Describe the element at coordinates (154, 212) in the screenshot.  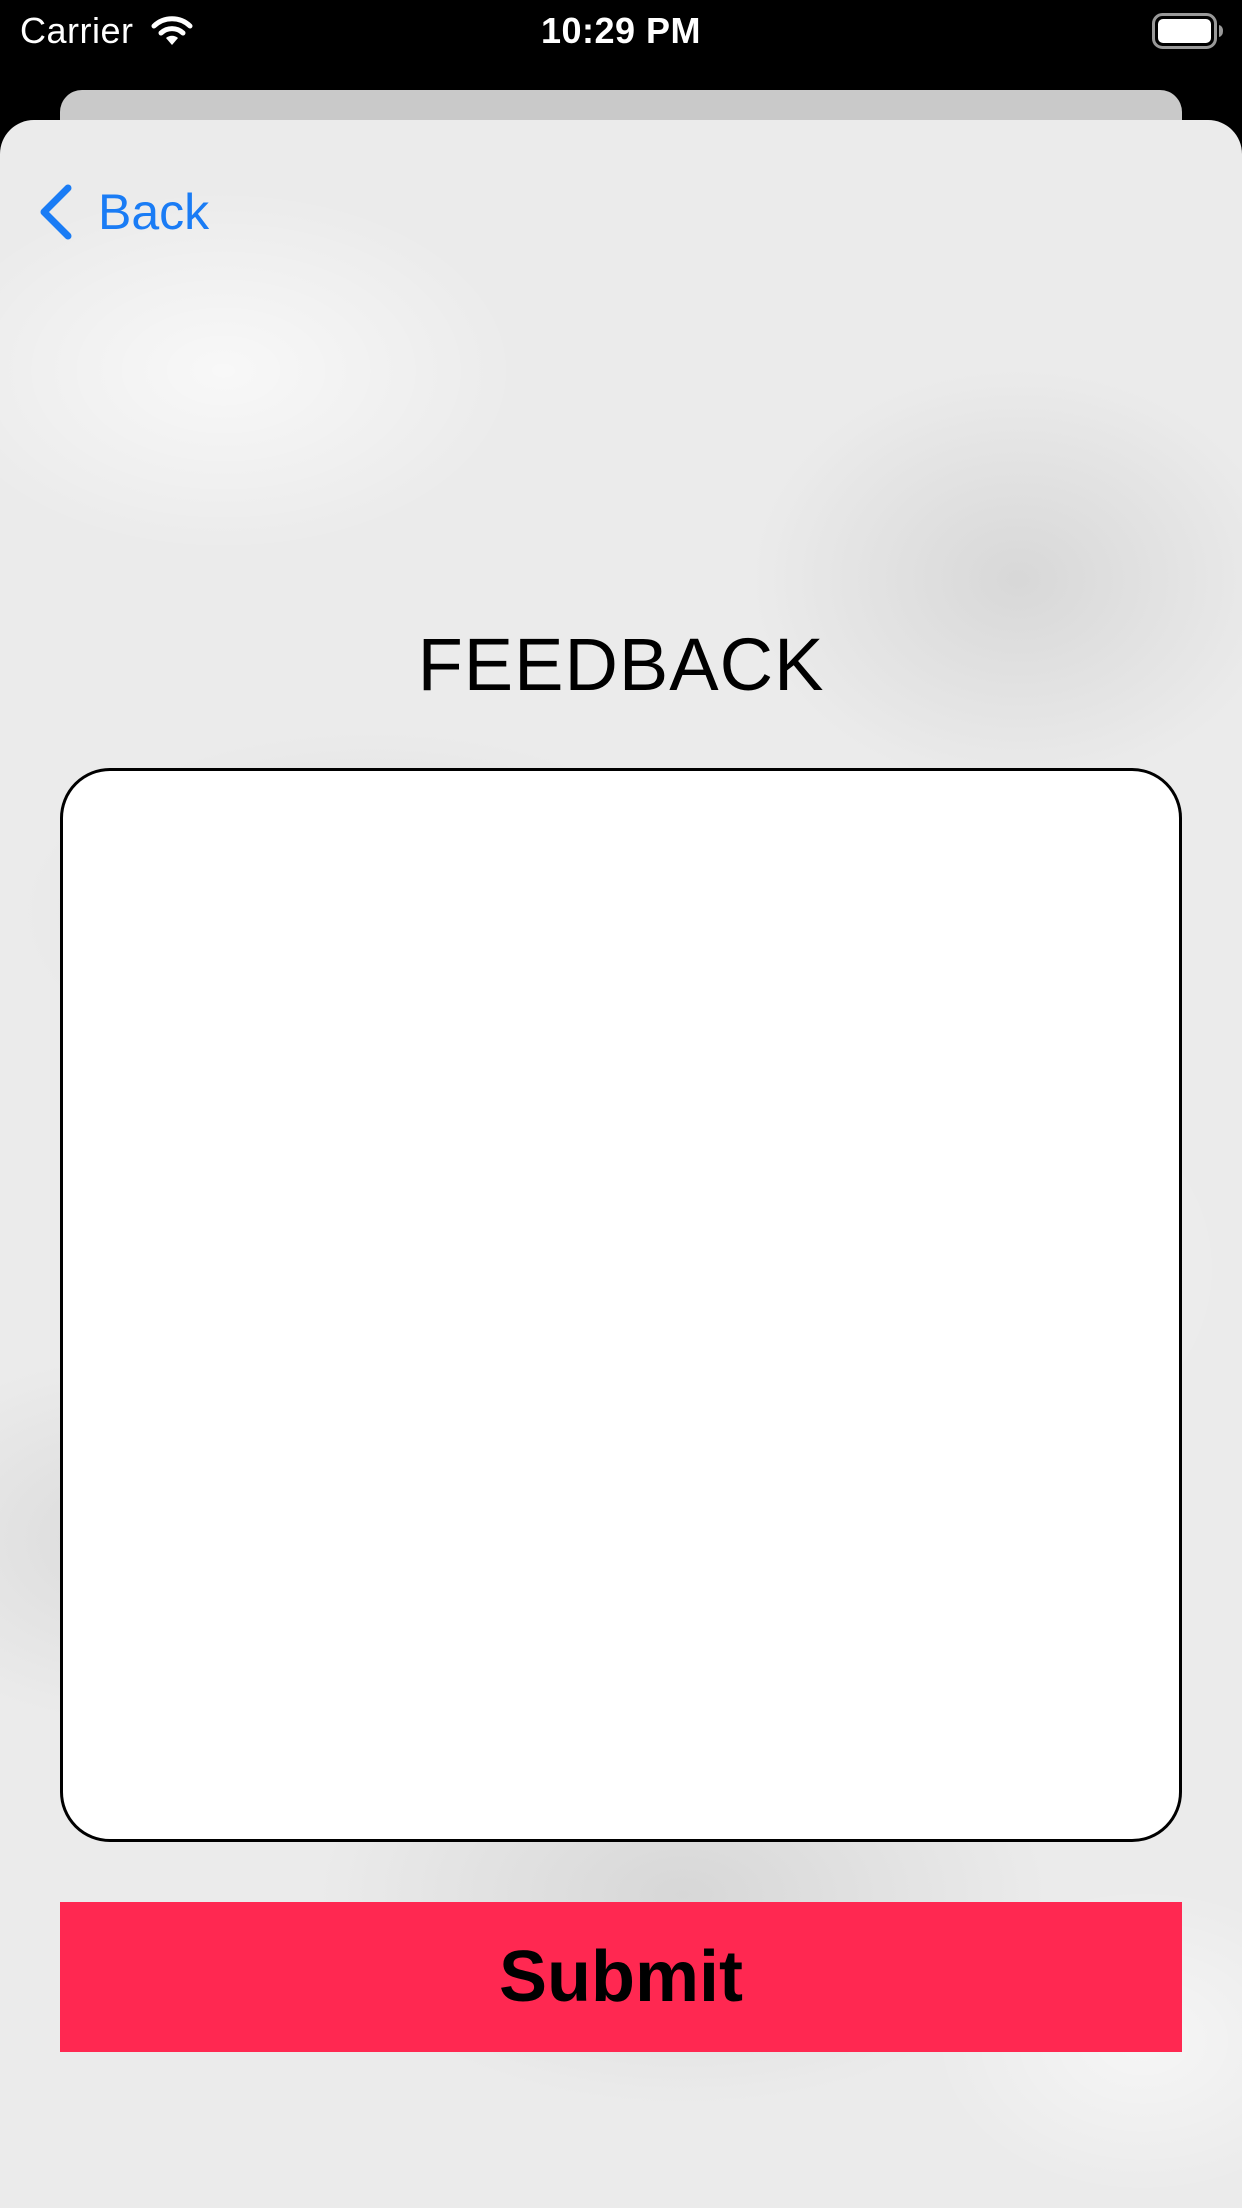
I see `back-button-label: Back` at that location.